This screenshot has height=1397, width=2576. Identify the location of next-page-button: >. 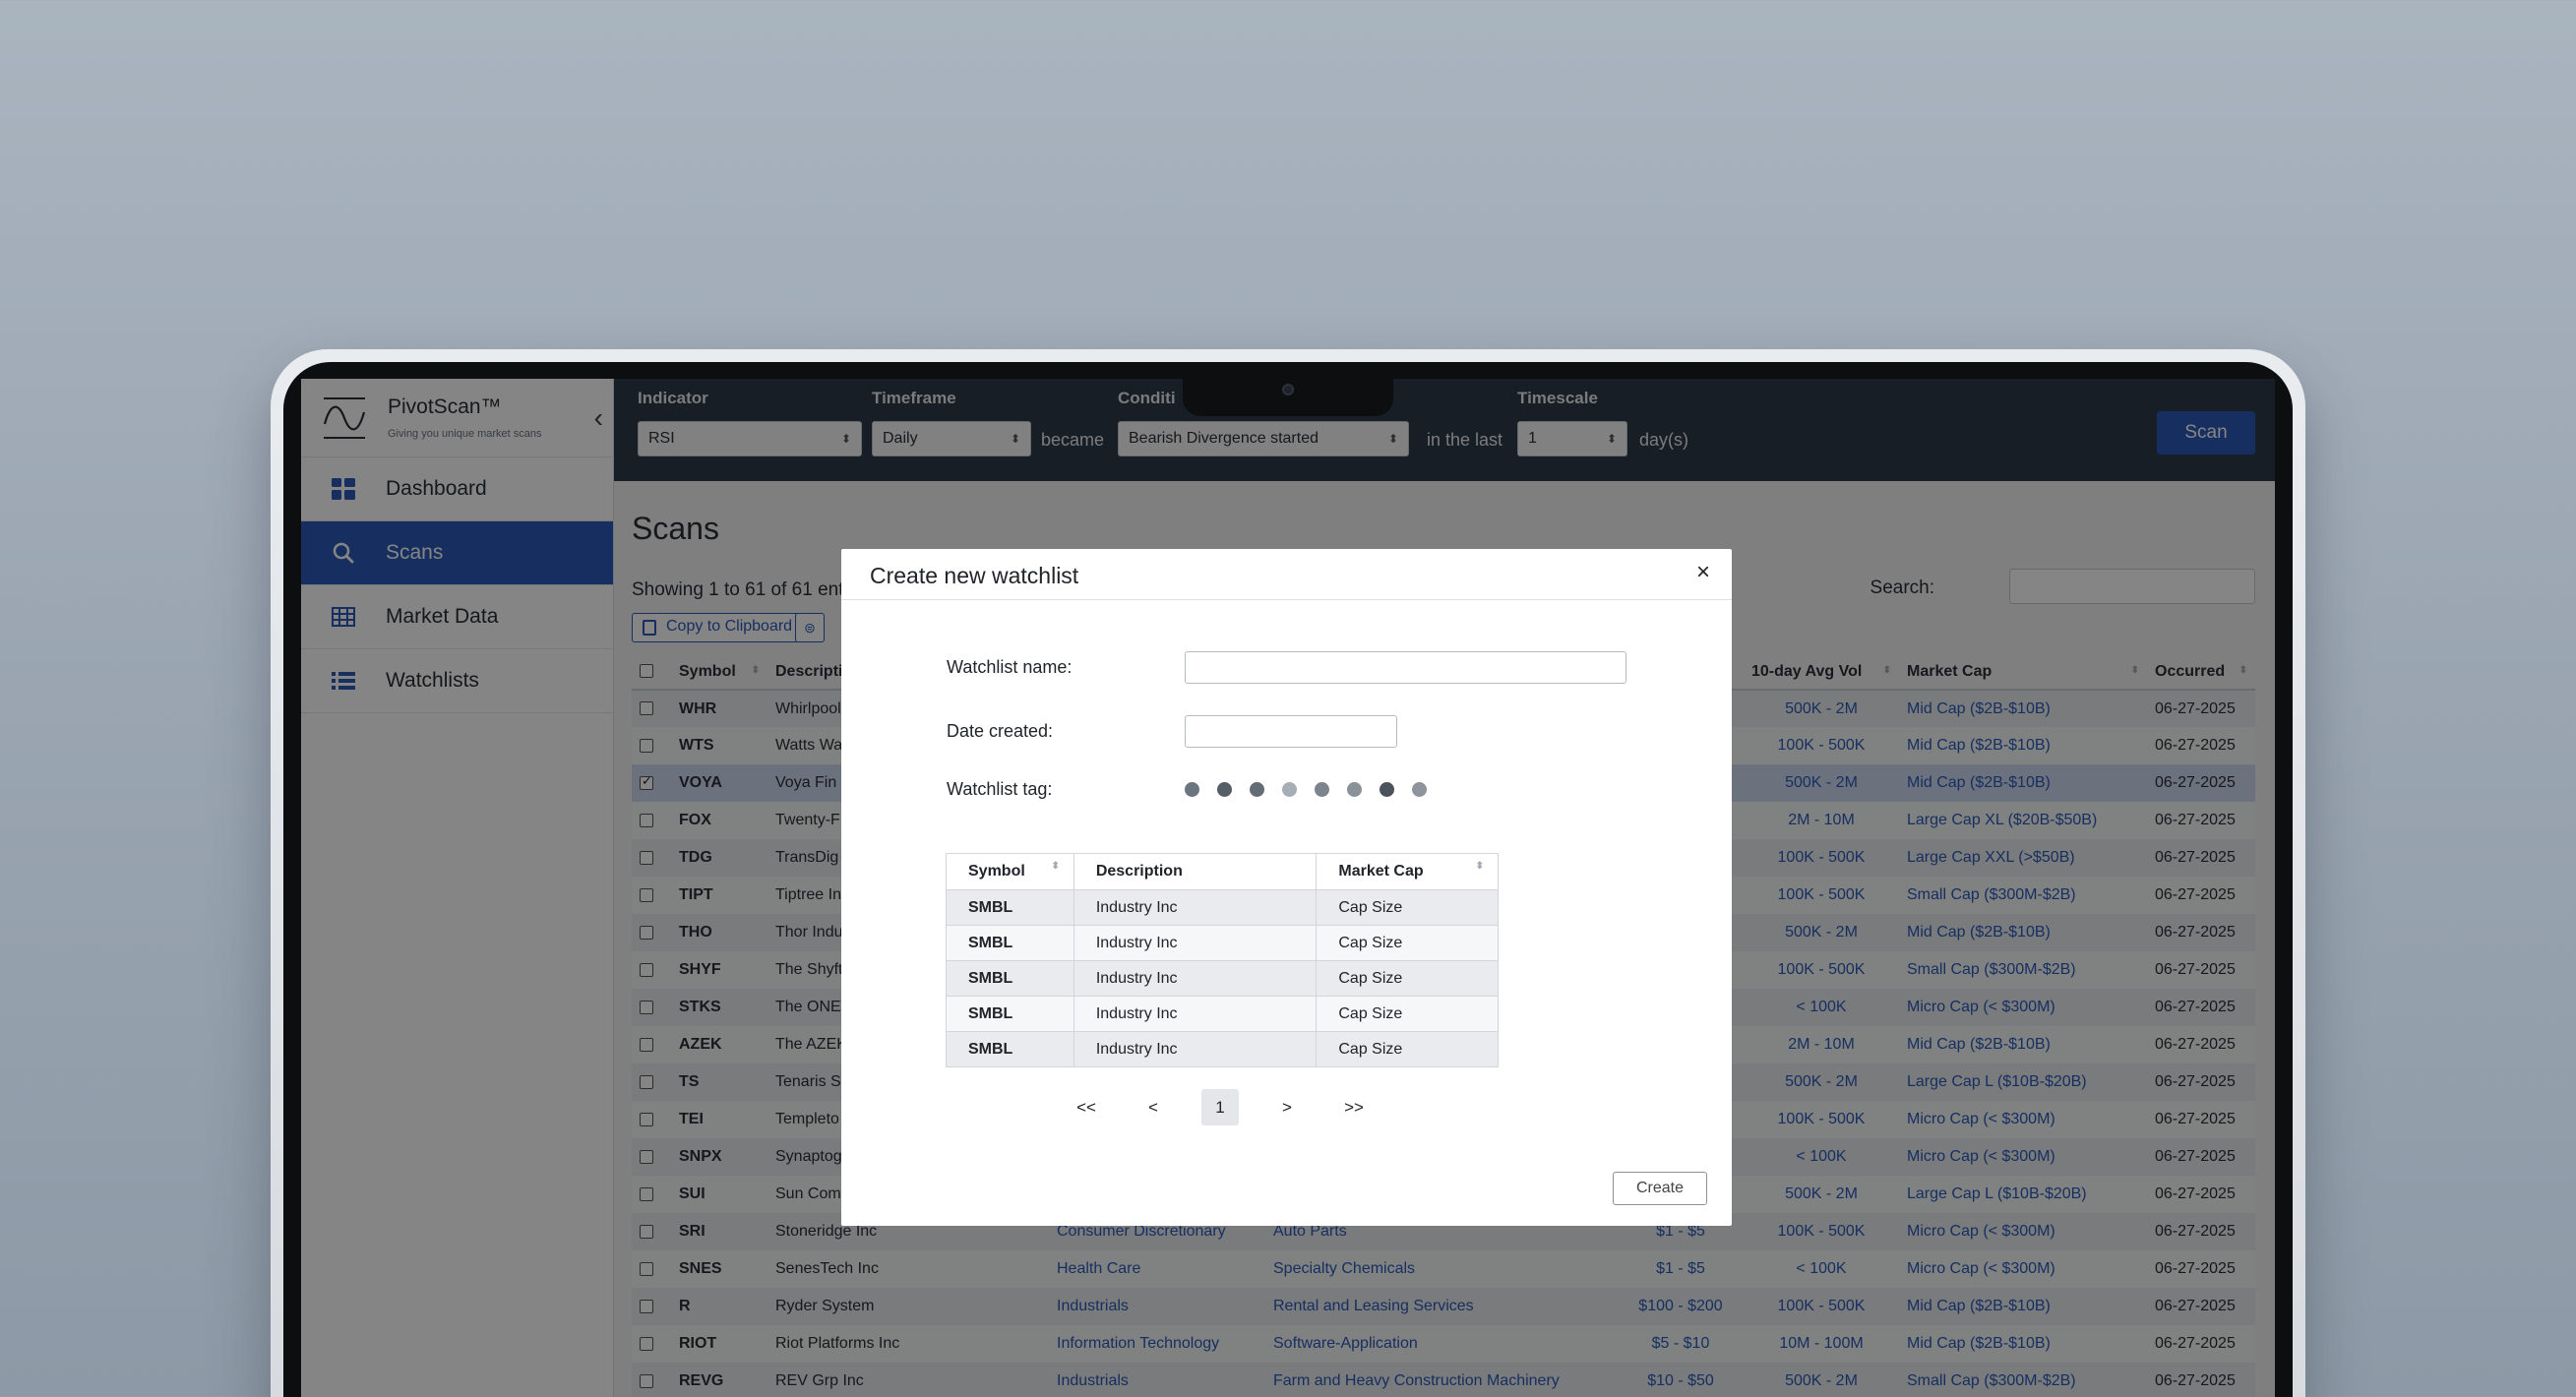
(1287, 1107).